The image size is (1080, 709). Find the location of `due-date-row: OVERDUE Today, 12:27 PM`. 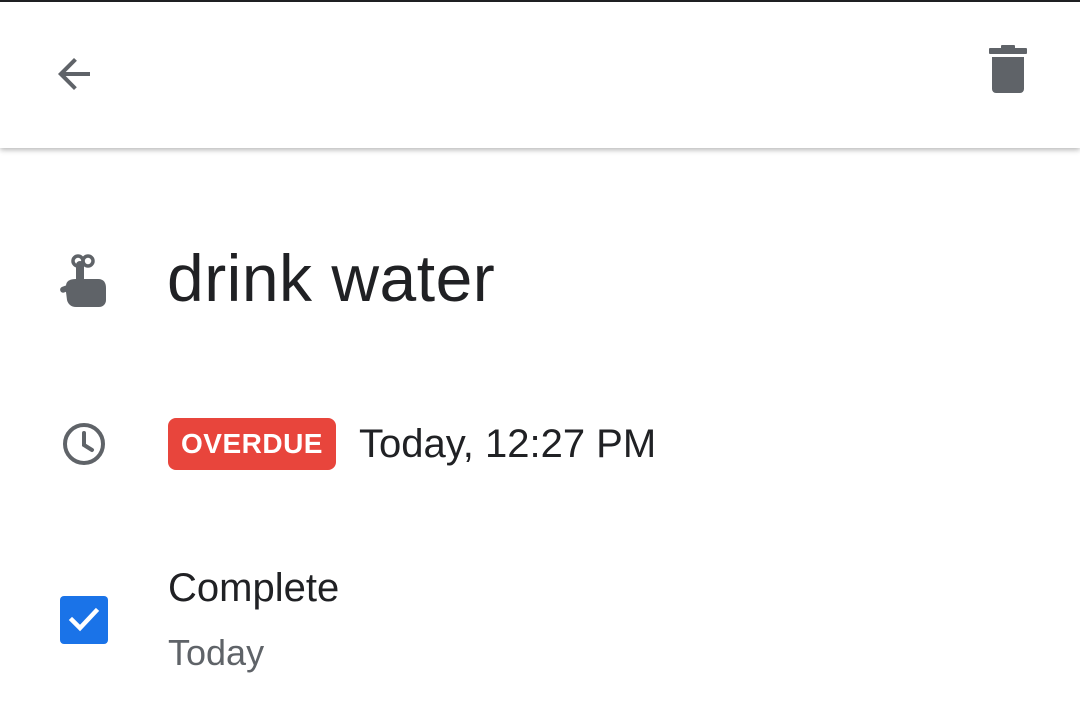

due-date-row: OVERDUE Today, 12:27 PM is located at coordinates (412, 444).